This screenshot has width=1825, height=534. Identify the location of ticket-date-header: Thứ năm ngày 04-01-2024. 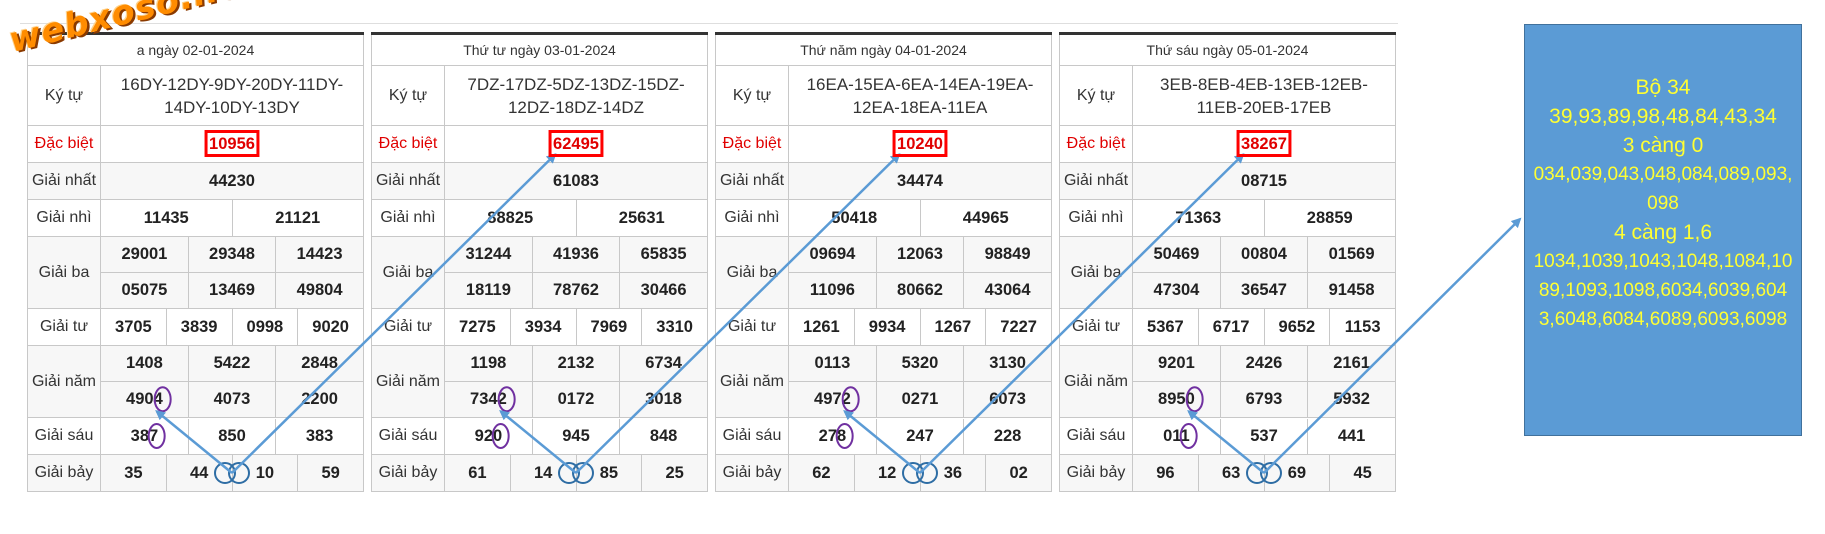
(883, 49).